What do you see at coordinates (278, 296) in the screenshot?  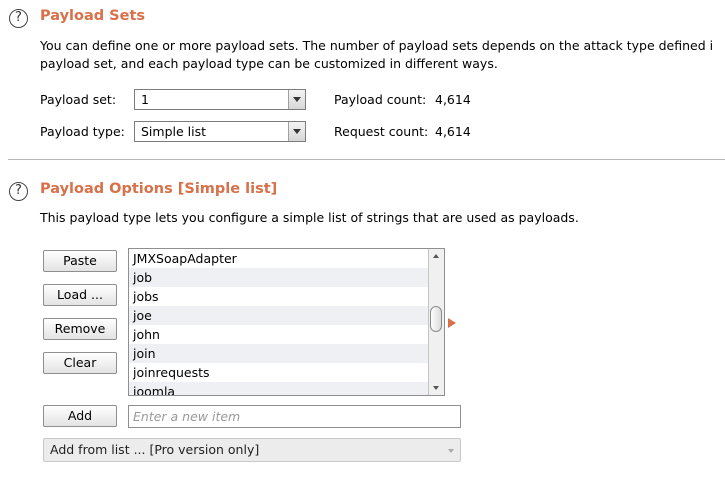 I see `list-item: jobs` at bounding box center [278, 296].